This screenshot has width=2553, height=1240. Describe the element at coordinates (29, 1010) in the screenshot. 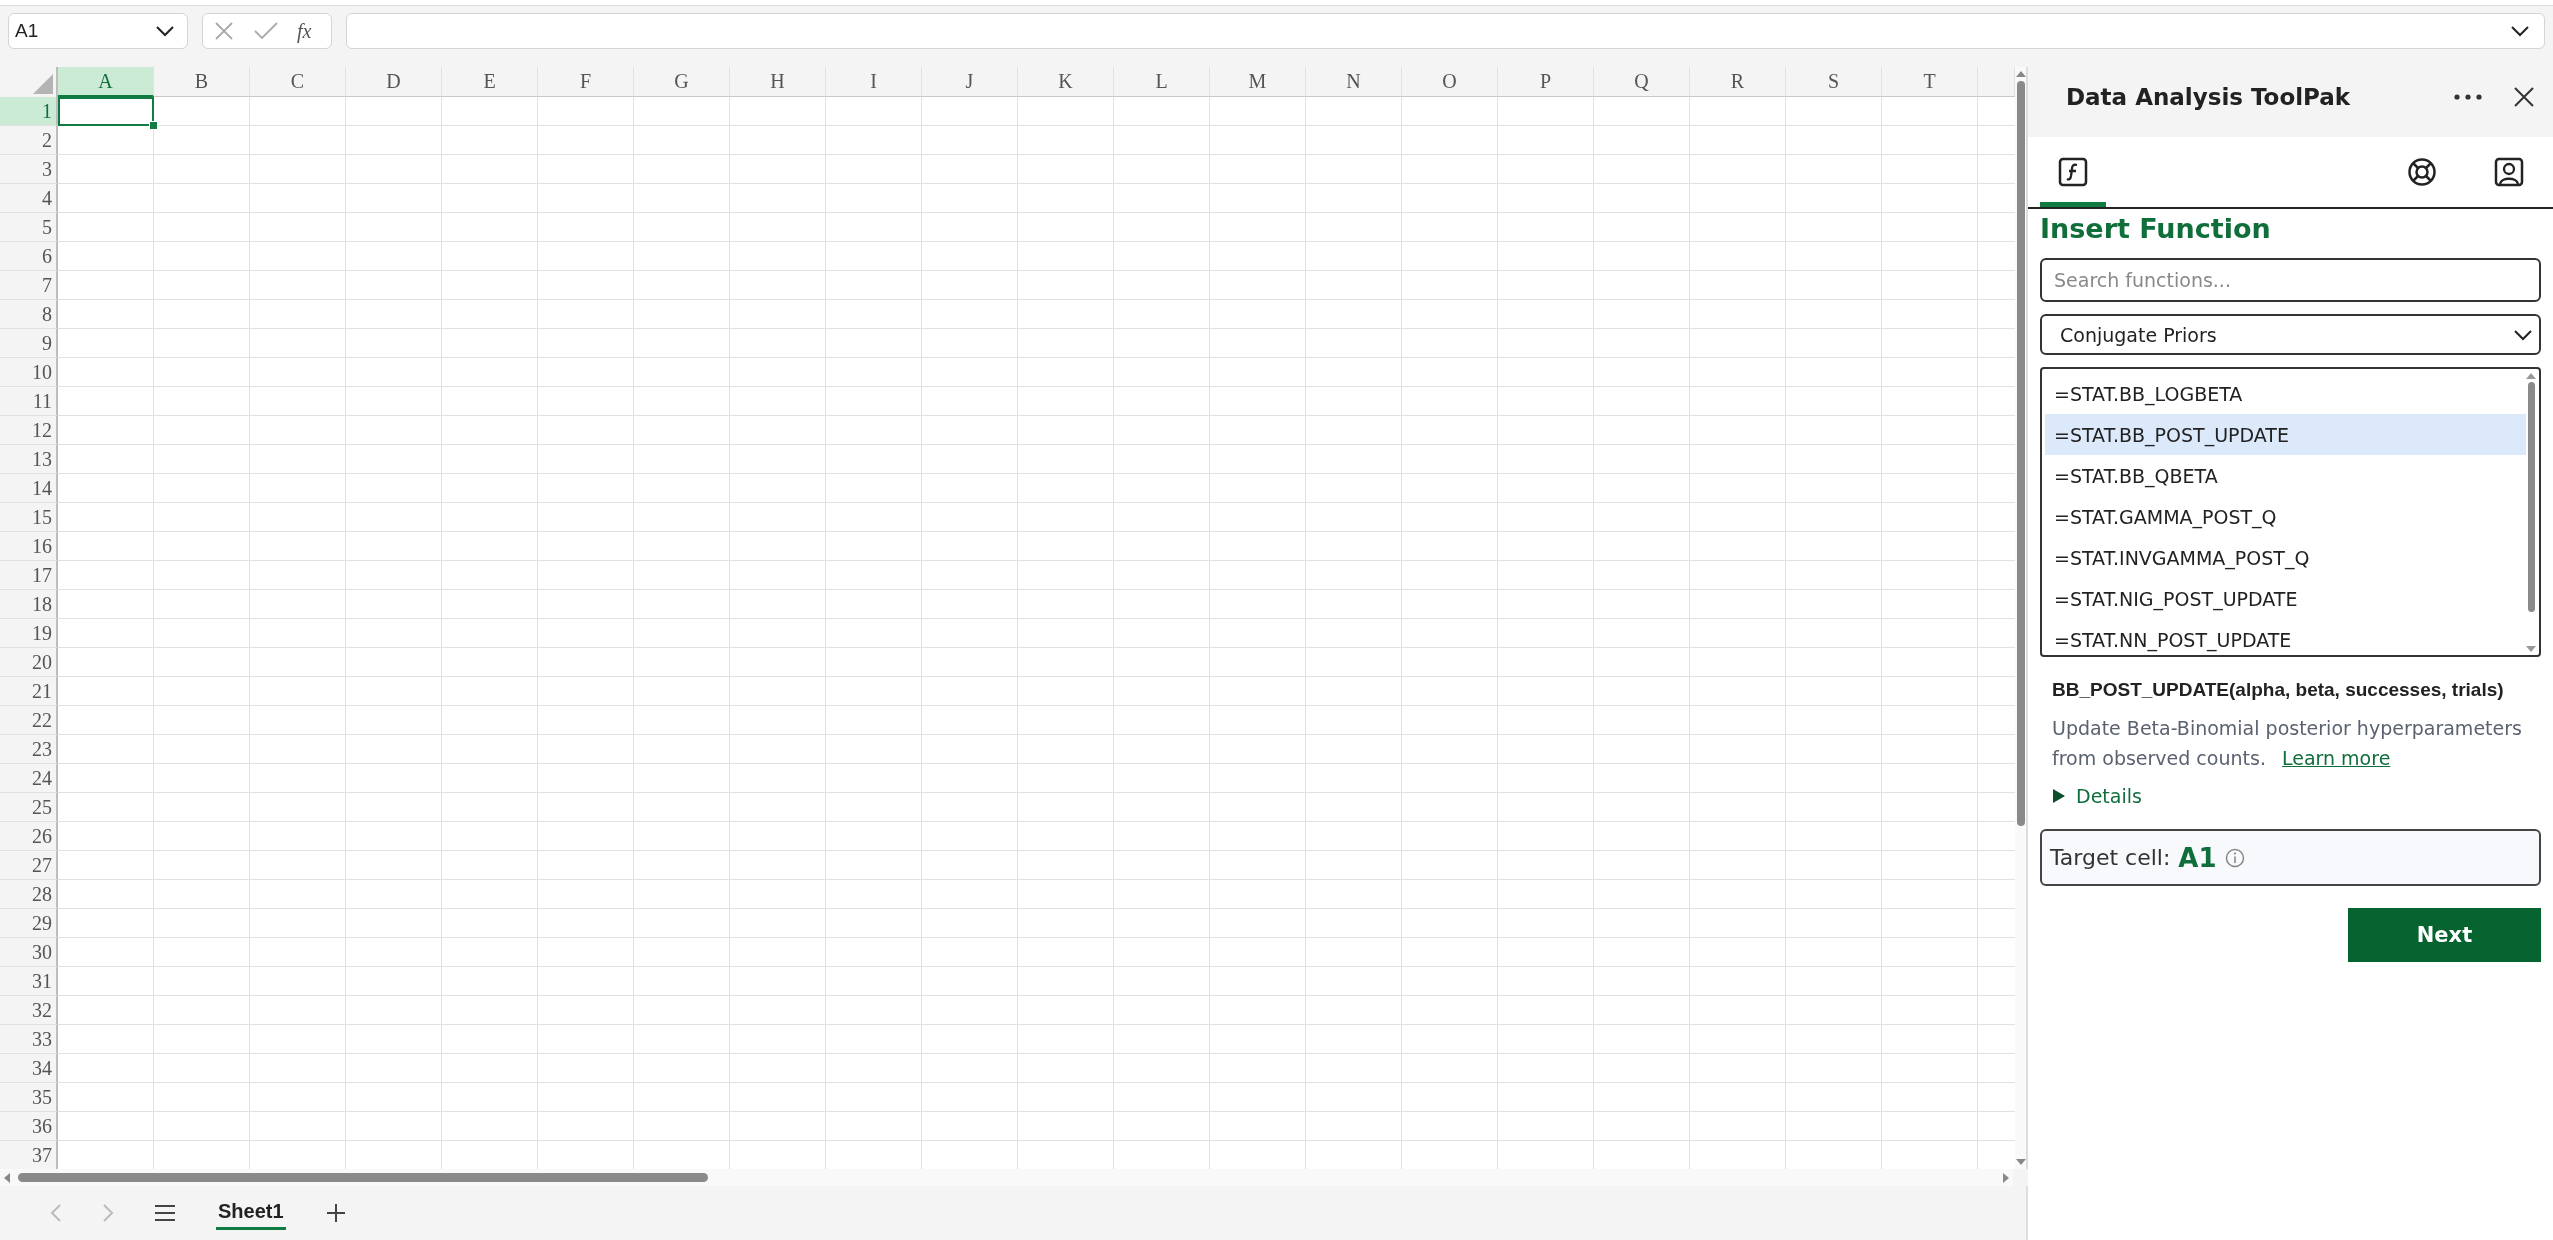

I see `row-header: 32` at that location.